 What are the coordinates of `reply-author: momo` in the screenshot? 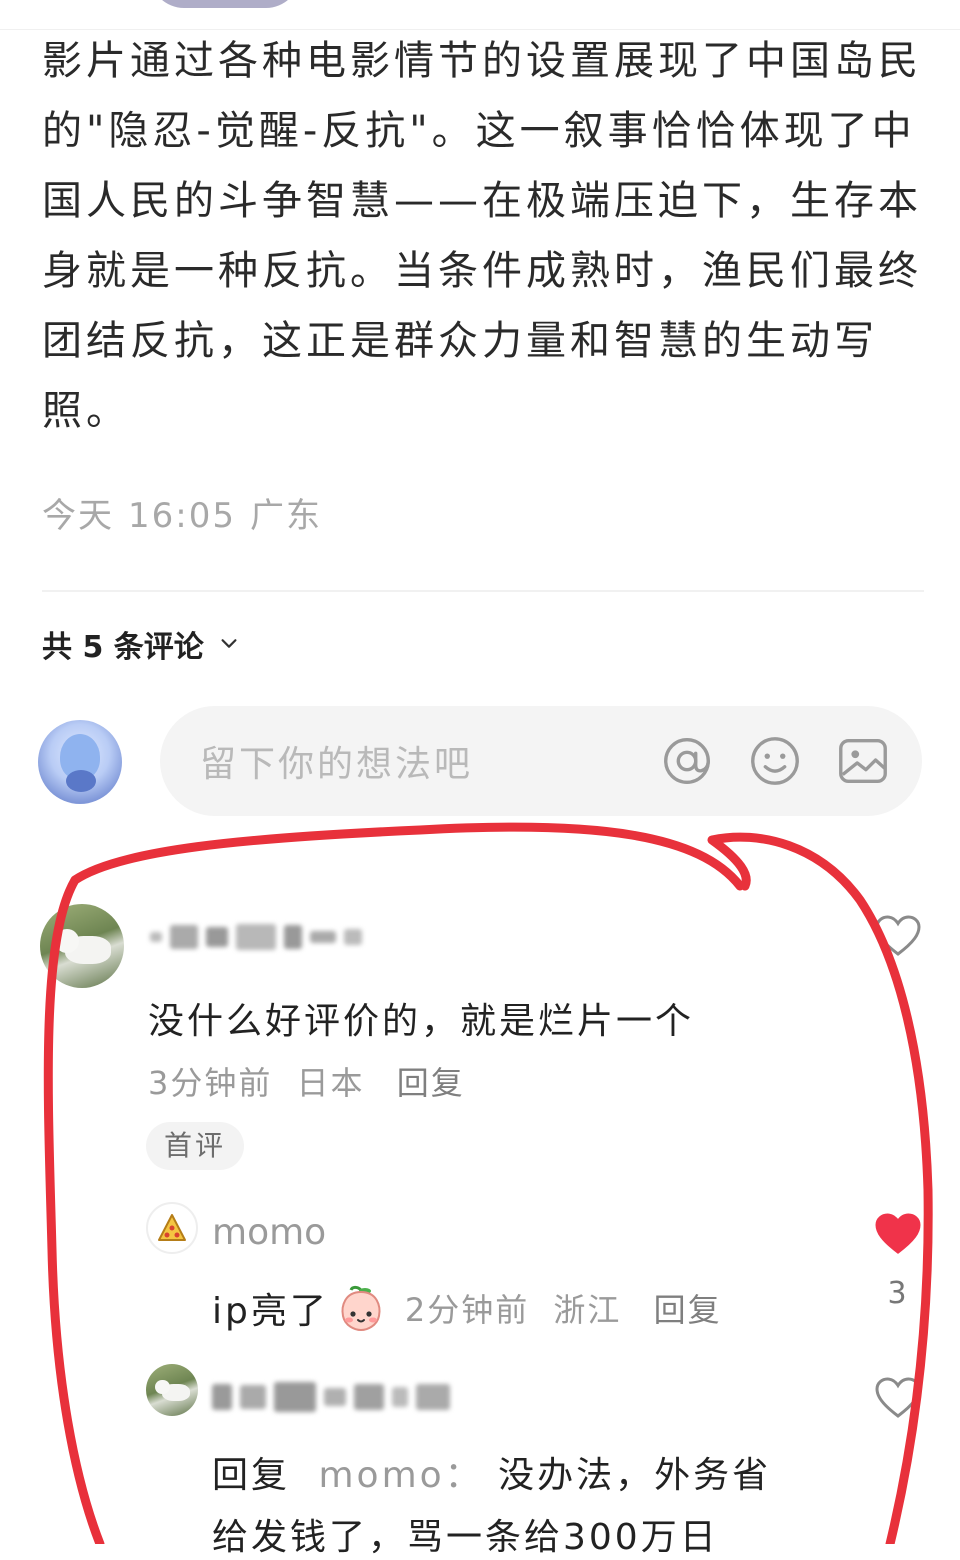 It's located at (269, 1232).